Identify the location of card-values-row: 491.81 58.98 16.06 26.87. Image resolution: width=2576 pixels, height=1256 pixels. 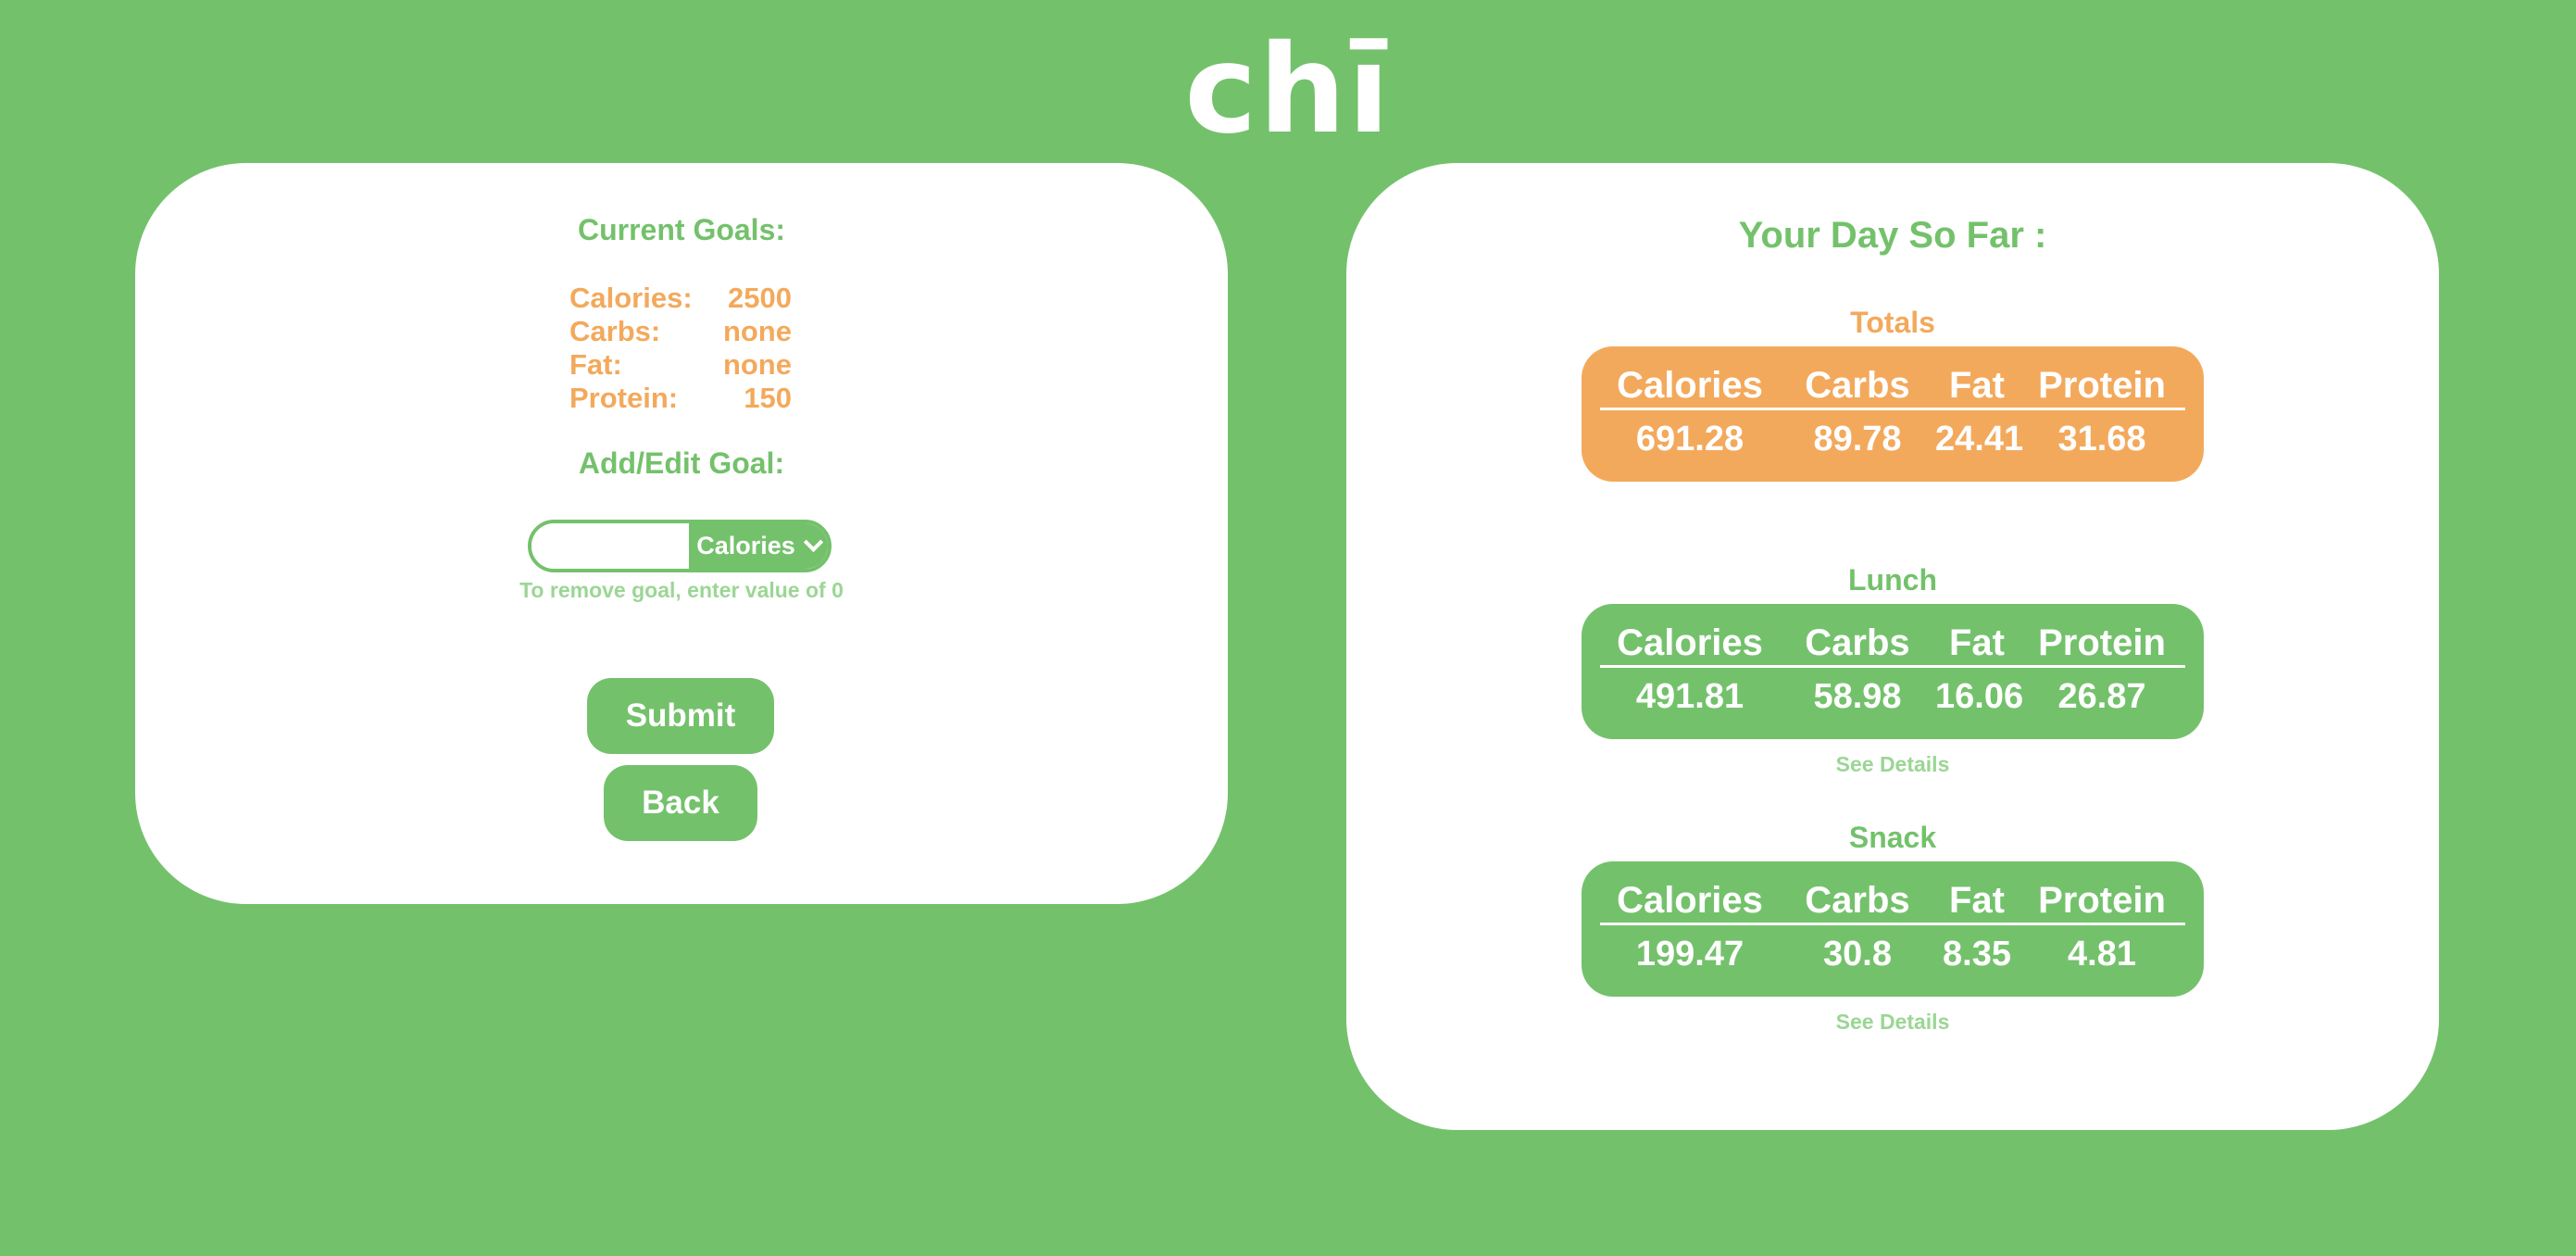
(1892, 696).